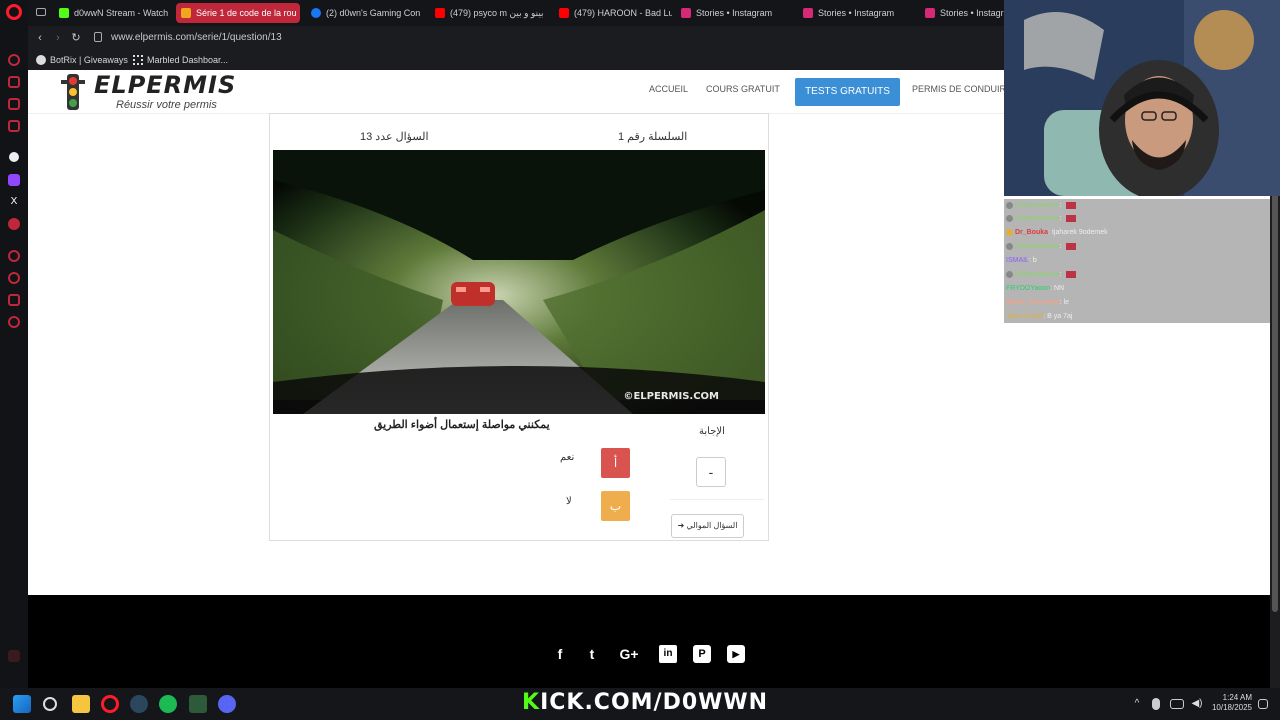  I want to click on opera-gx-icon, so click(110, 704).